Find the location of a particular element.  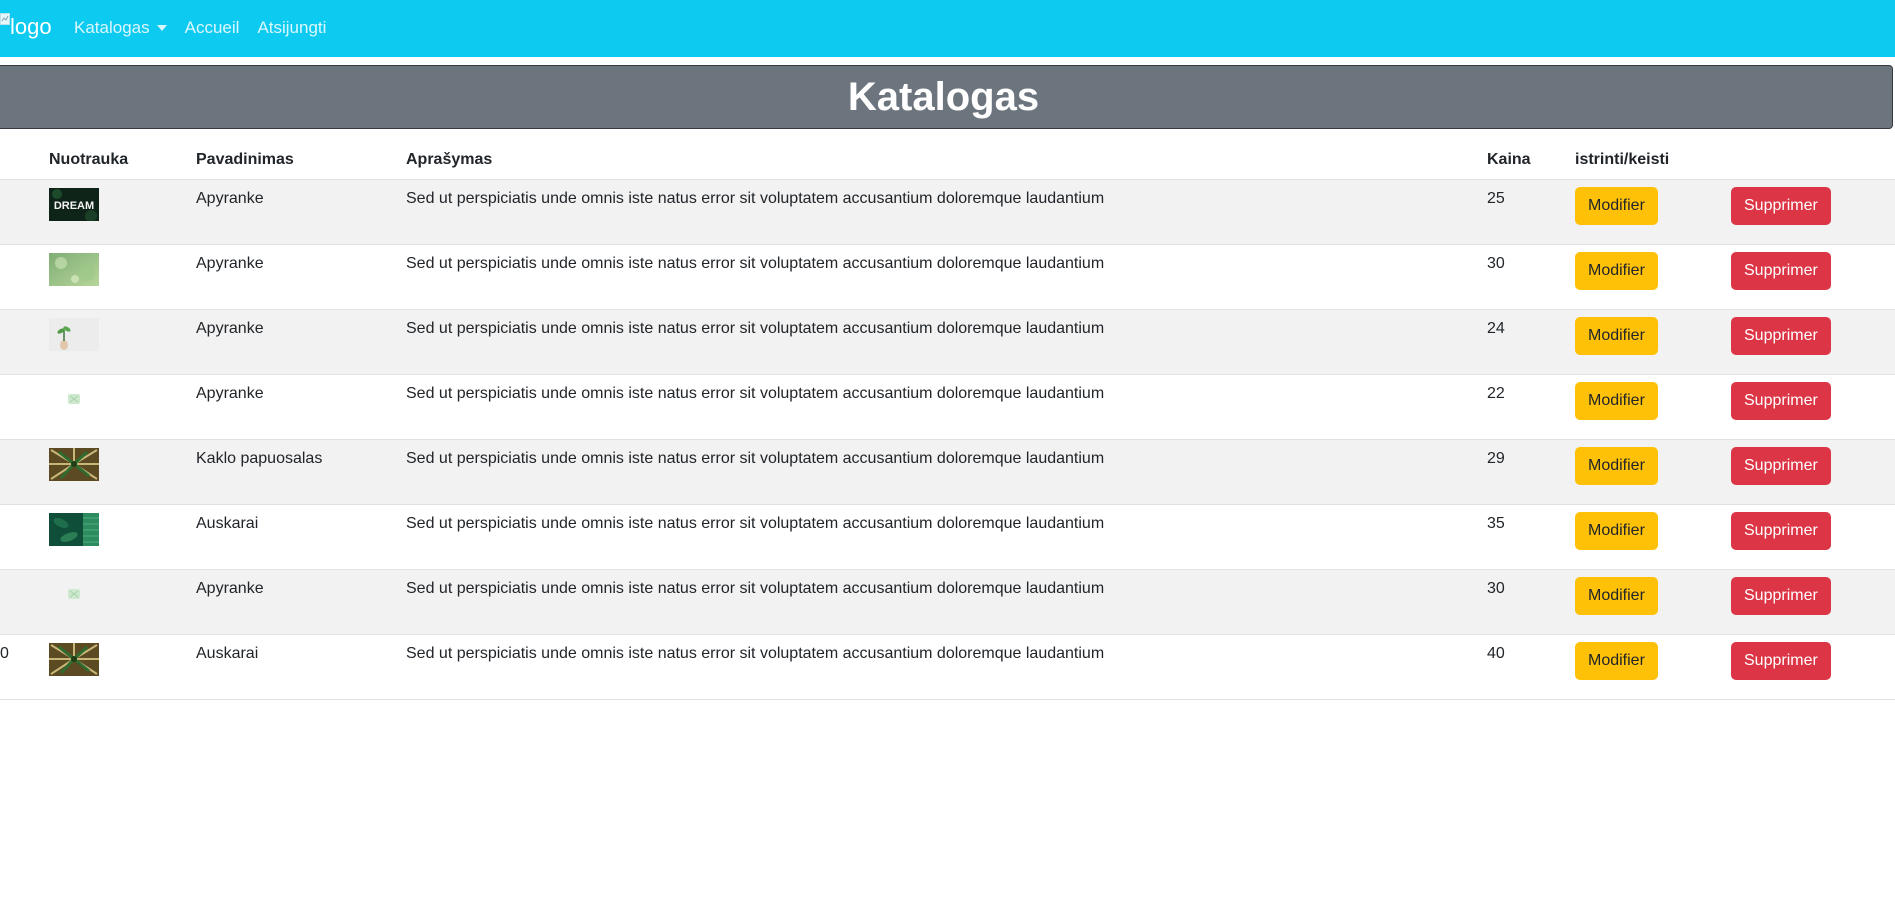

nav-item-atsijungti: Atsijungti is located at coordinates (291, 28).